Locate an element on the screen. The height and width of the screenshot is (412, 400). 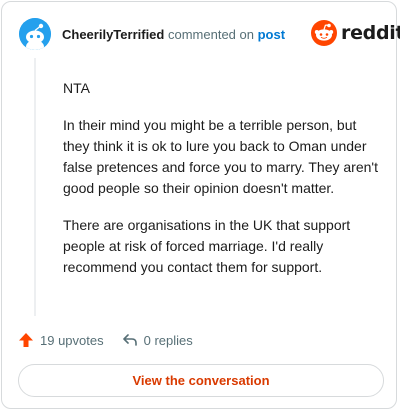
comment-header: CheerilyTerrified commented on post is located at coordinates (173, 34).